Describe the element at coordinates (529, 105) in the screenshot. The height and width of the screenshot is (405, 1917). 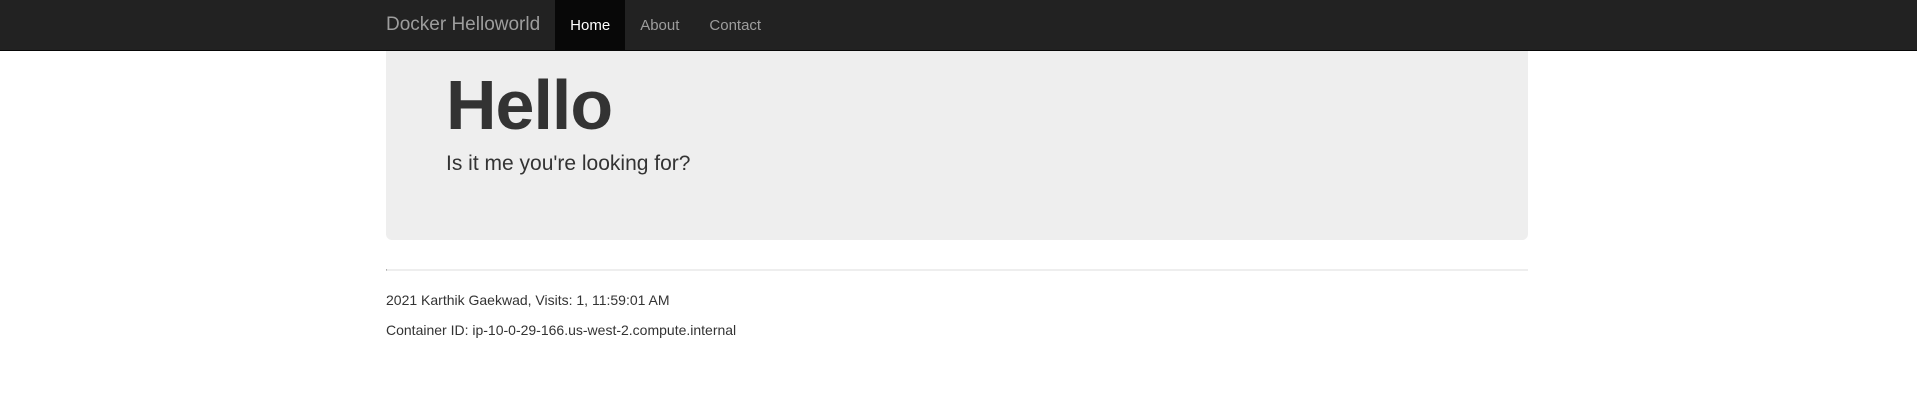
I see `hero-title: Hello` at that location.